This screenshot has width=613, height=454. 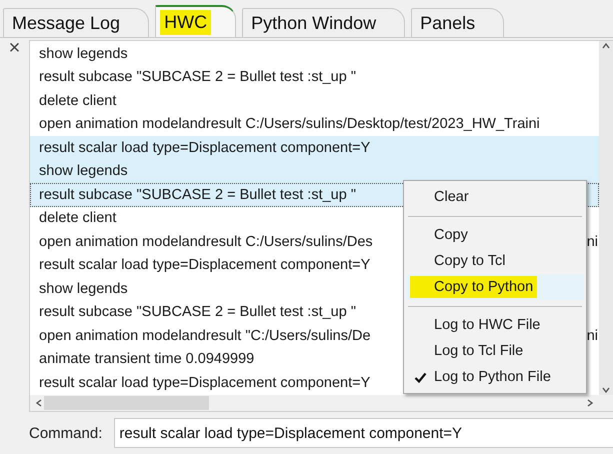 I want to click on scroll-right-icon, so click(x=590, y=403).